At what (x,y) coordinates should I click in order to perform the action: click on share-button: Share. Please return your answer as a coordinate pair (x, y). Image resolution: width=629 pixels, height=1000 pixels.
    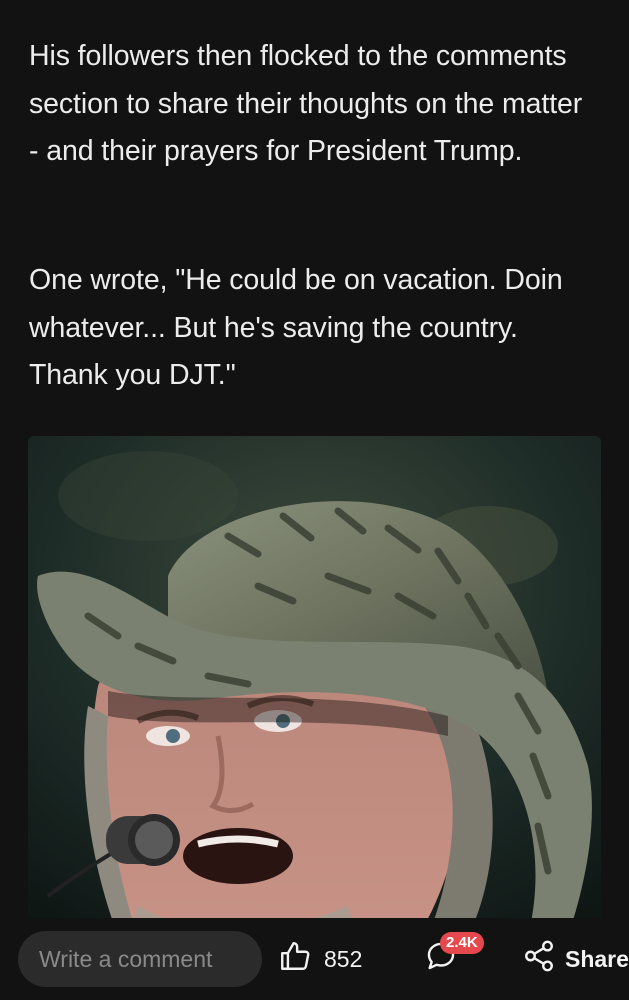
    Looking at the image, I should click on (575, 959).